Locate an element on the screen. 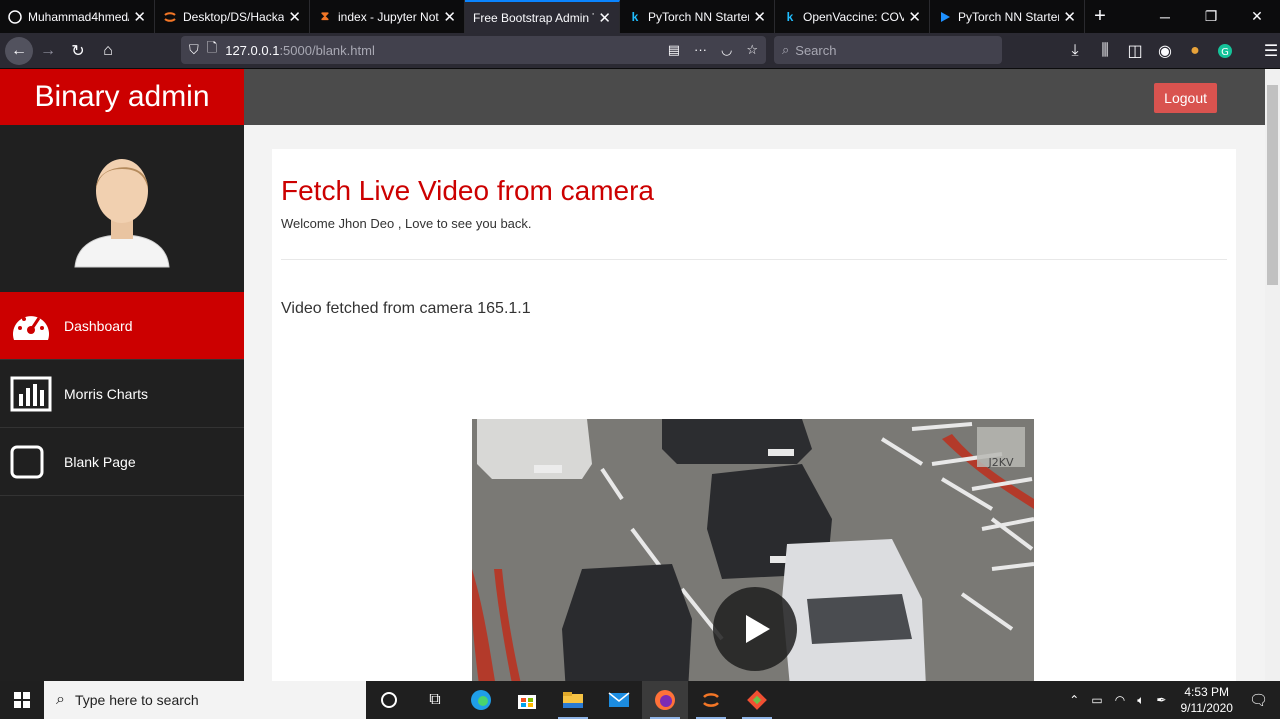  mail-icon is located at coordinates (619, 700).